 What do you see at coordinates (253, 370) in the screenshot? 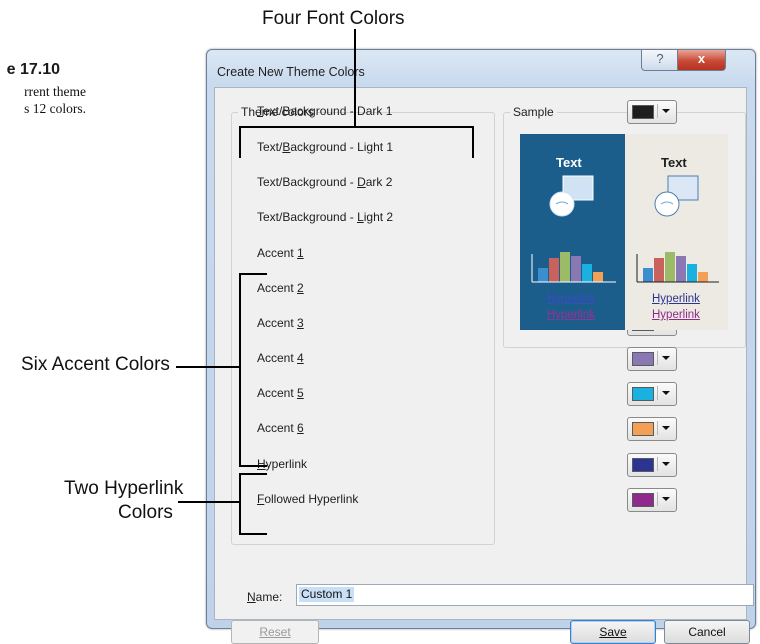
I see `bracket-six-accent-colors` at bounding box center [253, 370].